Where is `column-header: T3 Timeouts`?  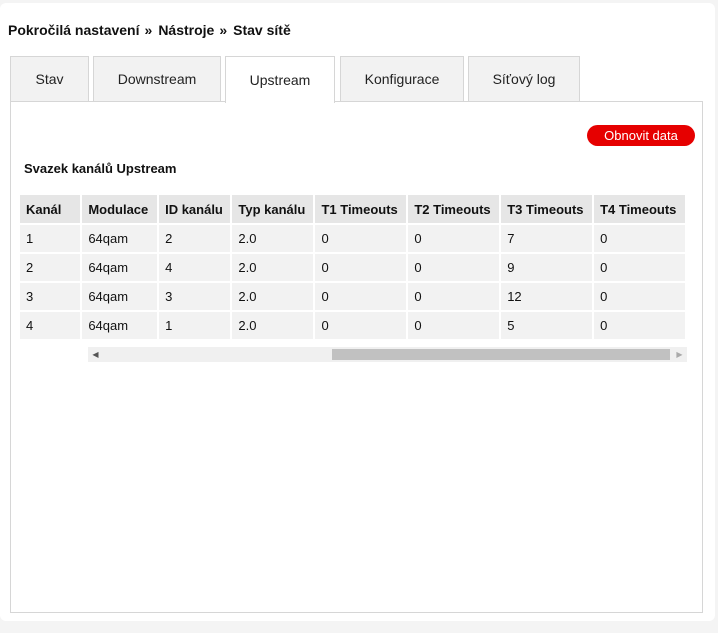 column-header: T3 Timeouts is located at coordinates (547, 209).